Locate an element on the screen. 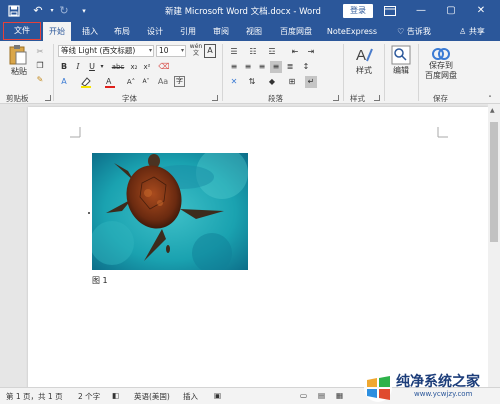  chevron-down-icon: ▾ is located at coordinates (150, 50).